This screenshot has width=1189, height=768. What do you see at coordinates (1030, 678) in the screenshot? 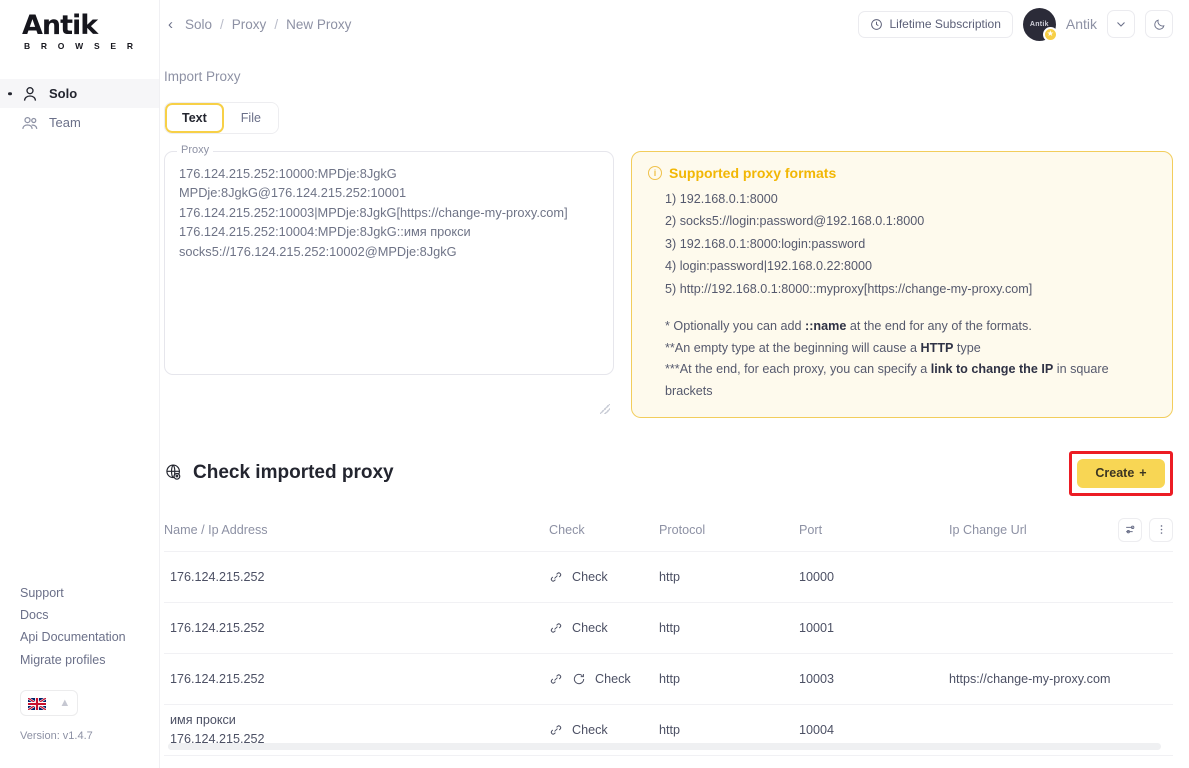
I see `cell-ip-change-url: https://change-my-proxy.com` at bounding box center [1030, 678].